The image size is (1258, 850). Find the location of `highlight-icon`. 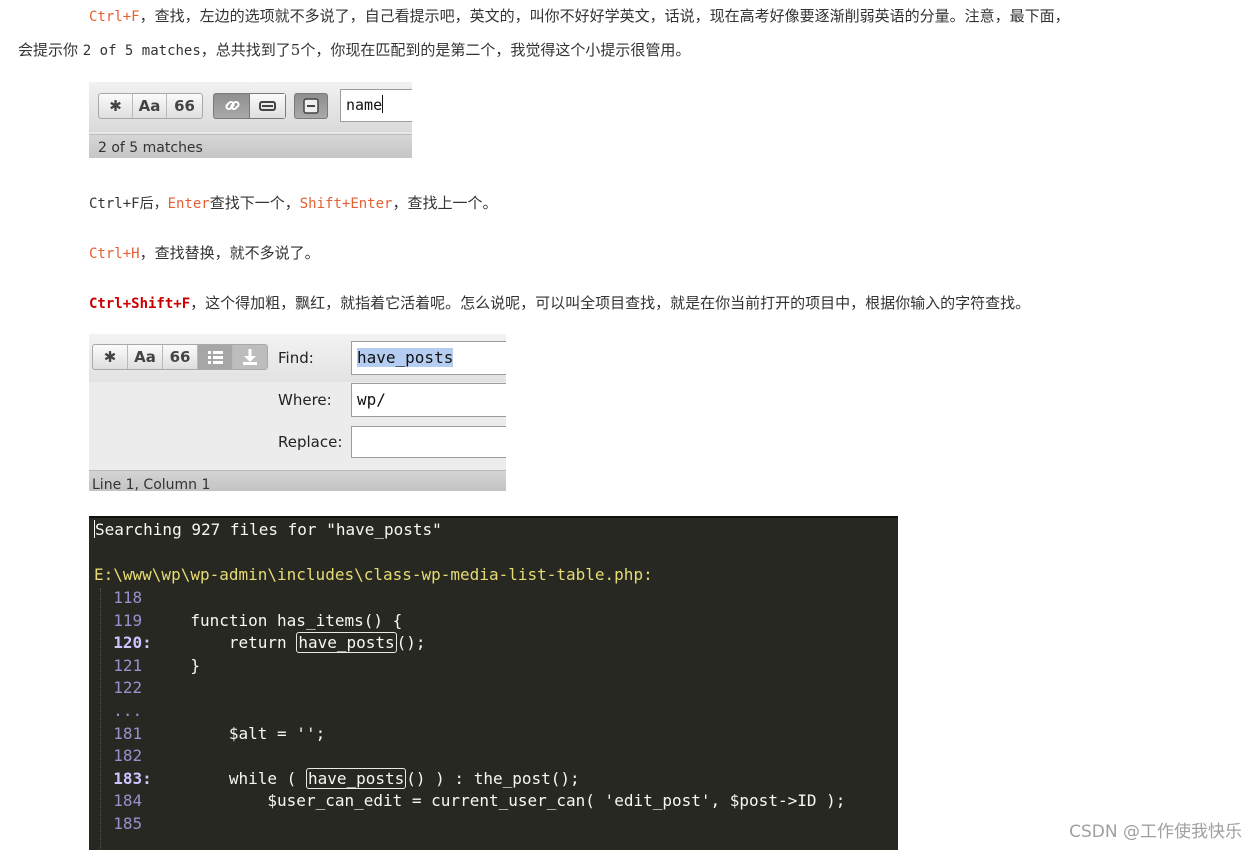

highlight-icon is located at coordinates (311, 106).